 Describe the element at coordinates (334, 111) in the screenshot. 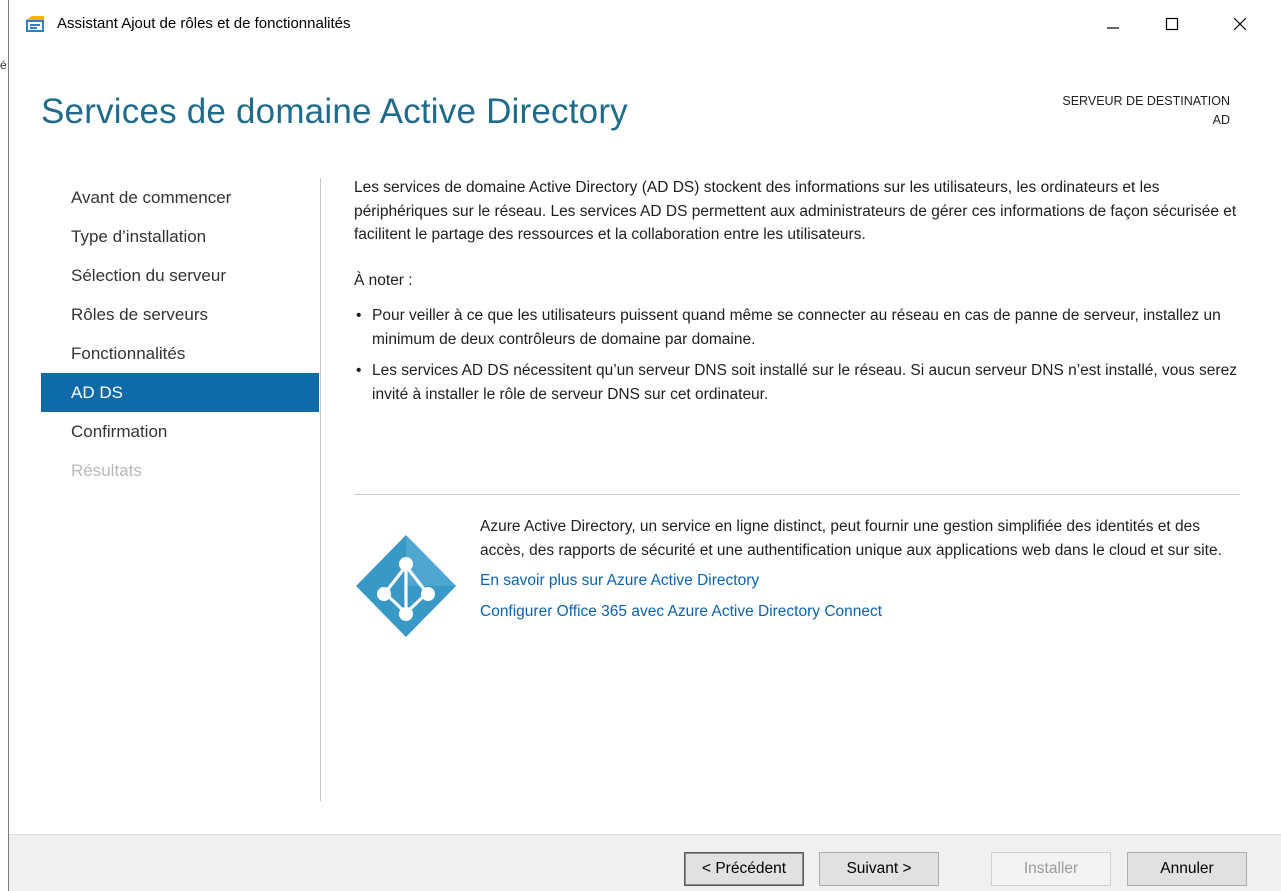

I see `page-title: Services de domaine Active Directory` at that location.